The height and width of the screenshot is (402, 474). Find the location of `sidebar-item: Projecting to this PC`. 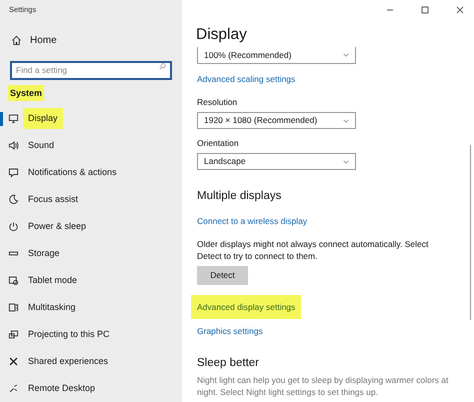

sidebar-item: Projecting to this PC is located at coordinates (91, 334).